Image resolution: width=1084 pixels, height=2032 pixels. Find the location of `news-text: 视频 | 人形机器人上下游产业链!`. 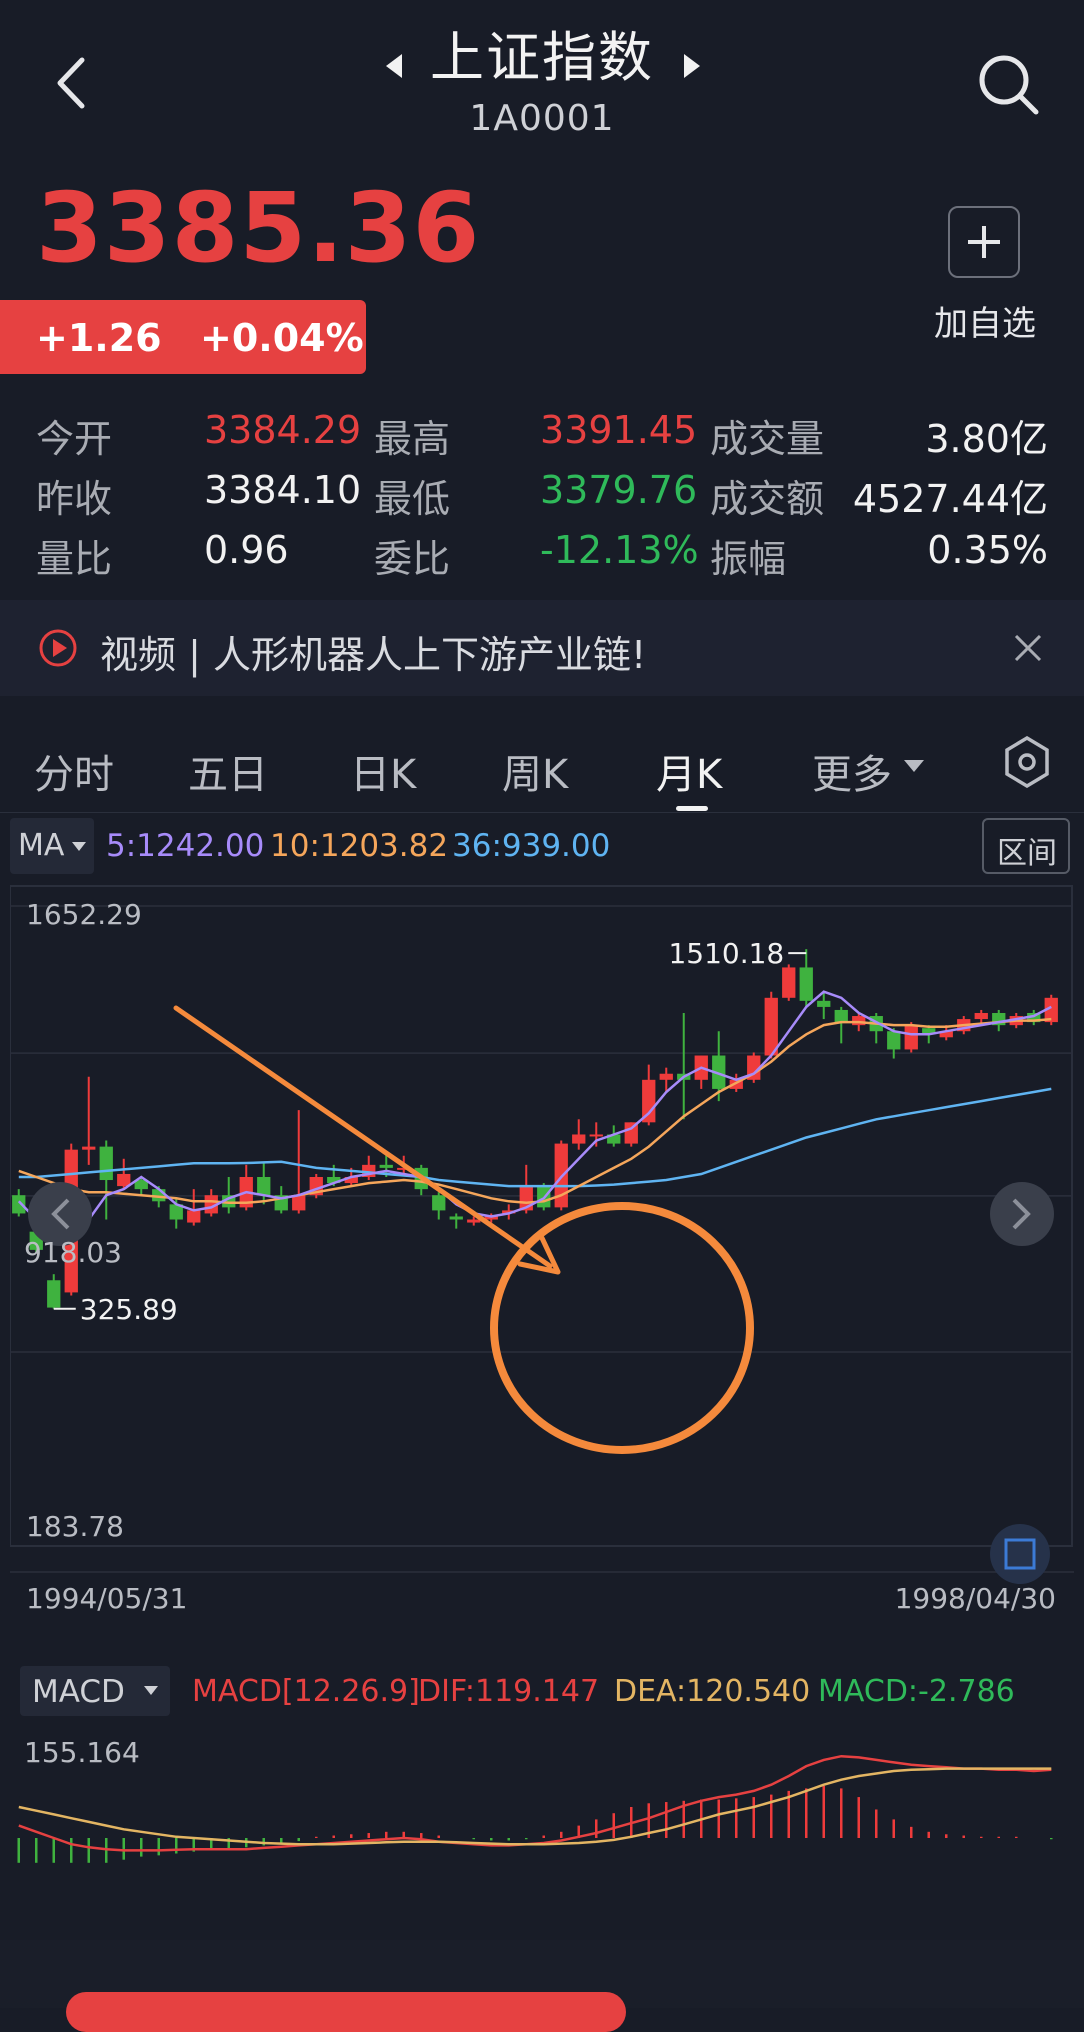

news-text: 视频 | 人形机器人上下游产业链! is located at coordinates (373, 655).